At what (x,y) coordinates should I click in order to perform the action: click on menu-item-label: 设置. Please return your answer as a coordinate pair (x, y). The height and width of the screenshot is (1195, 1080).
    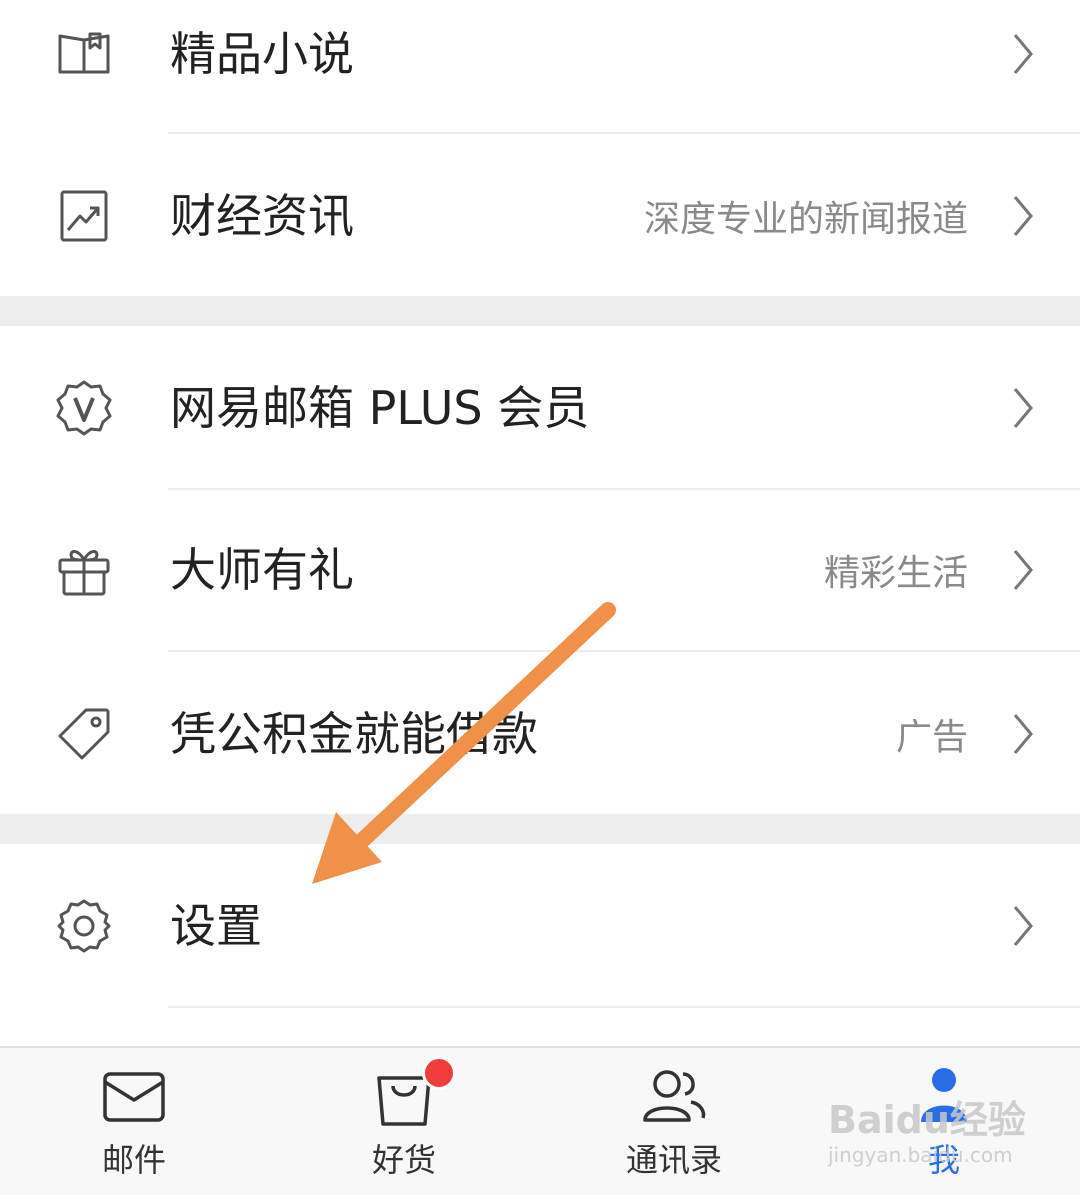
    Looking at the image, I should click on (216, 926).